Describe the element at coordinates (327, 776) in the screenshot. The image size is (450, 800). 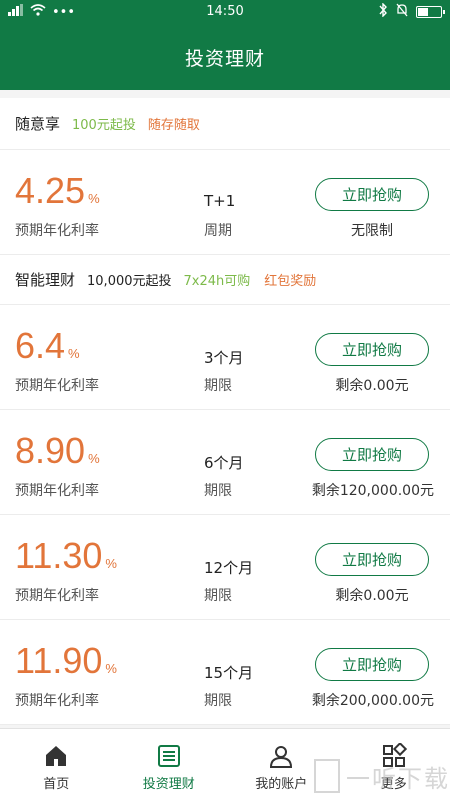
I see `watermark-logo-icon` at that location.